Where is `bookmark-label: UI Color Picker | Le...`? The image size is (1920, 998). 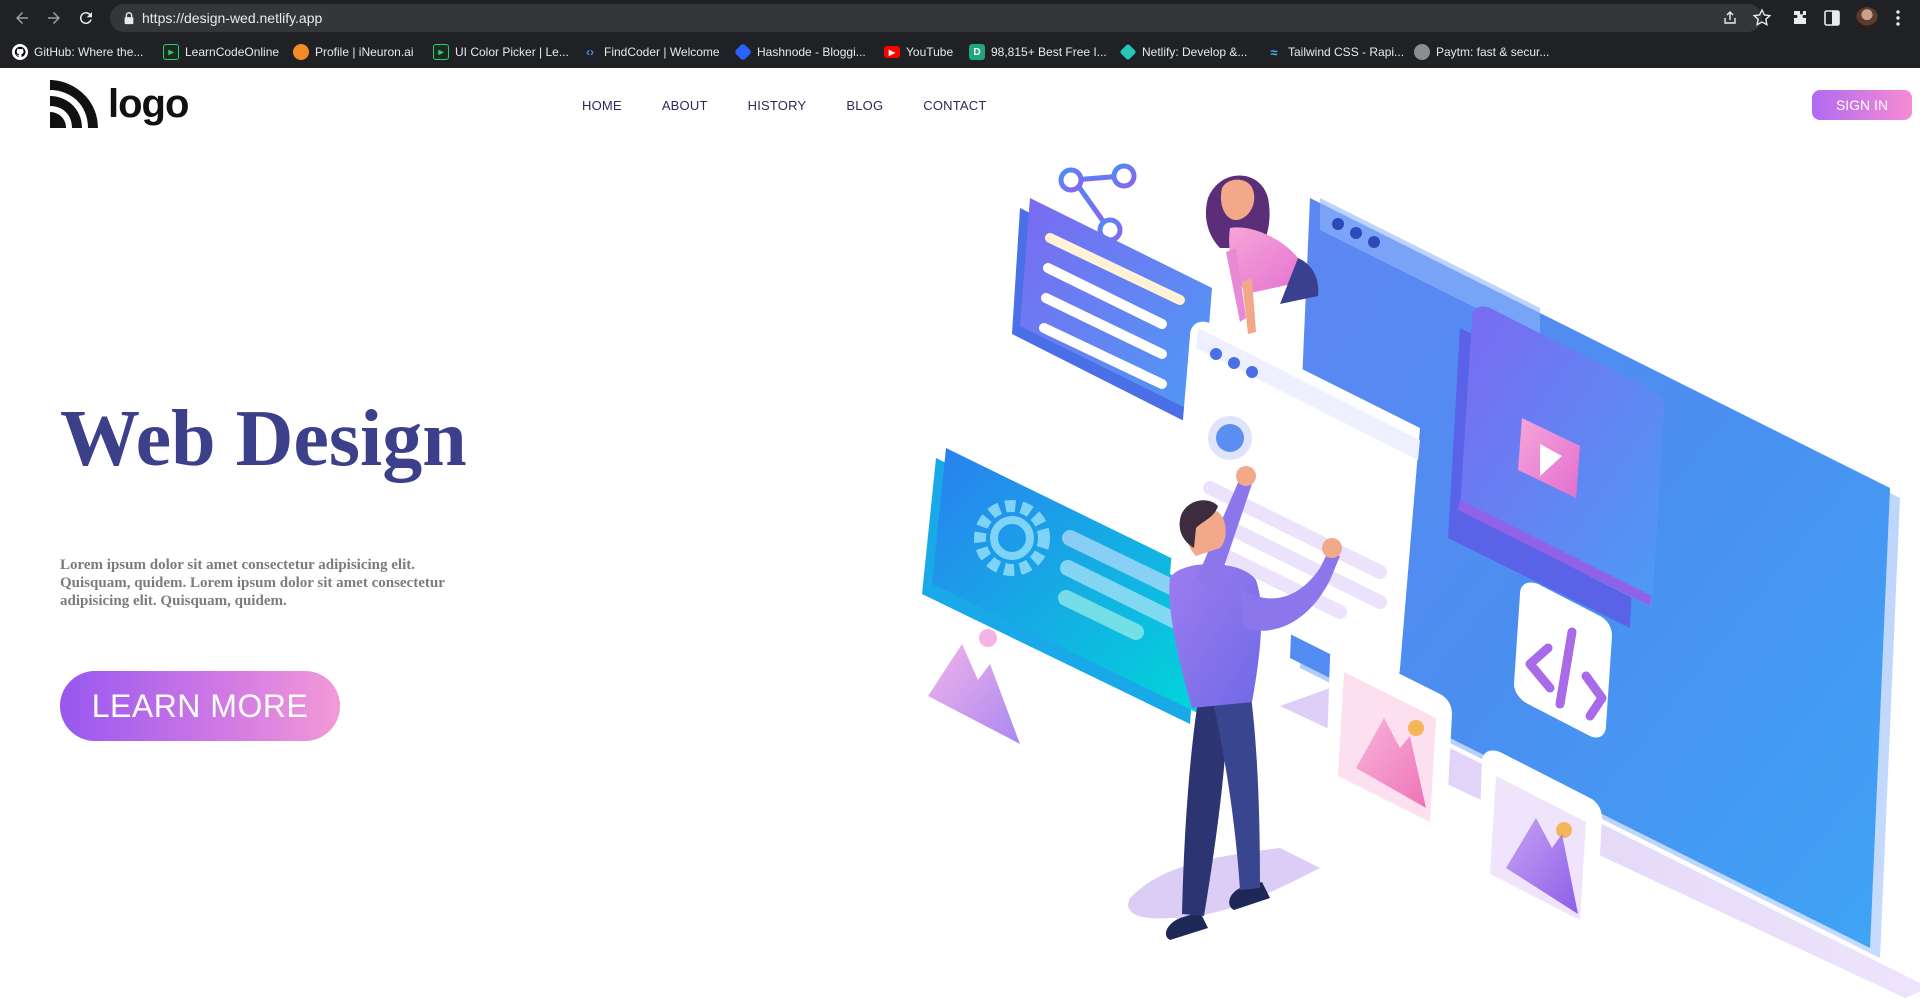 bookmark-label: UI Color Picker | Le... is located at coordinates (512, 52).